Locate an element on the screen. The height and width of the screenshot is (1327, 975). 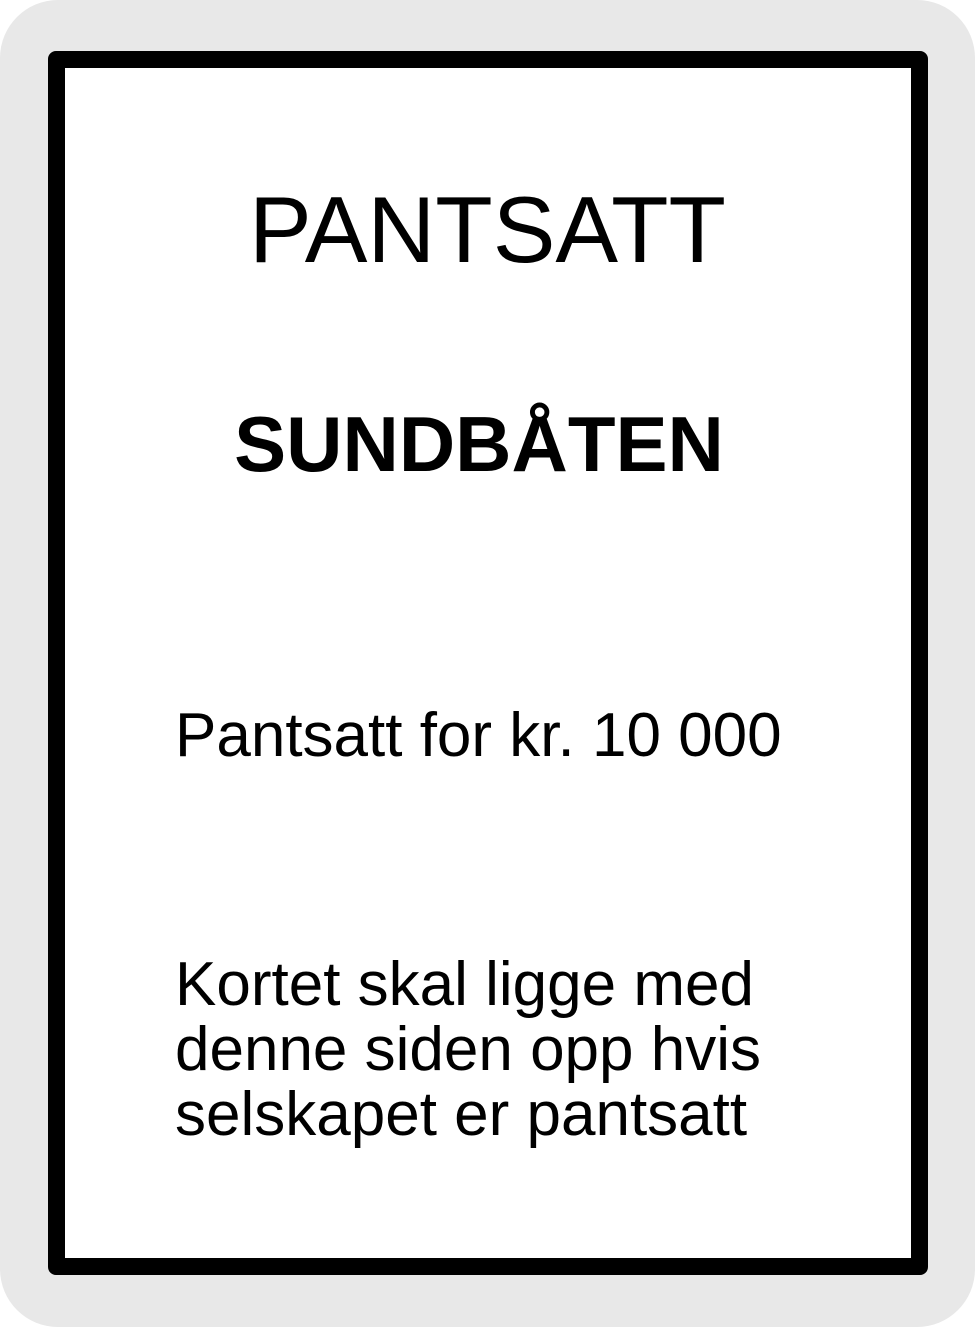
mortgage-amount-text: Pantsatt for kr. 10 000 is located at coordinates (478, 735).